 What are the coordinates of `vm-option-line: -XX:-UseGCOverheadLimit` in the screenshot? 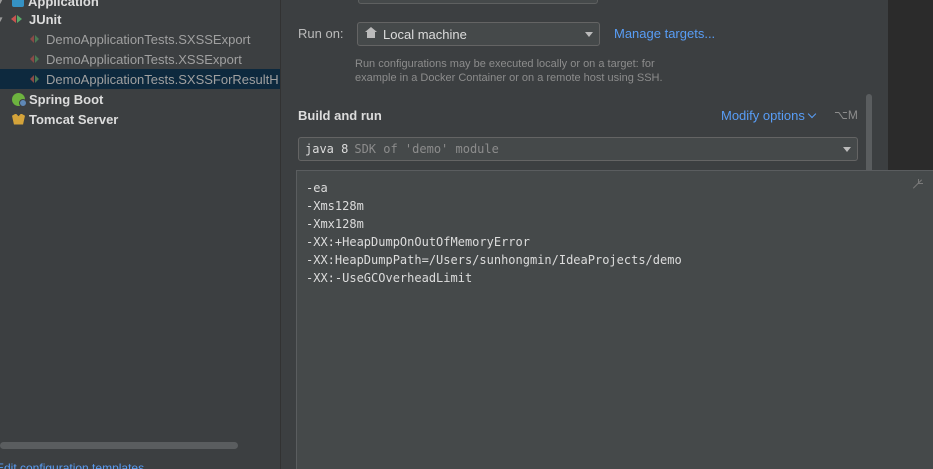 It's located at (389, 278).